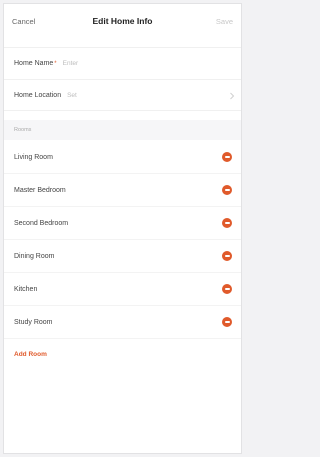  Describe the element at coordinates (33, 322) in the screenshot. I see `room-name: Study Room` at that location.